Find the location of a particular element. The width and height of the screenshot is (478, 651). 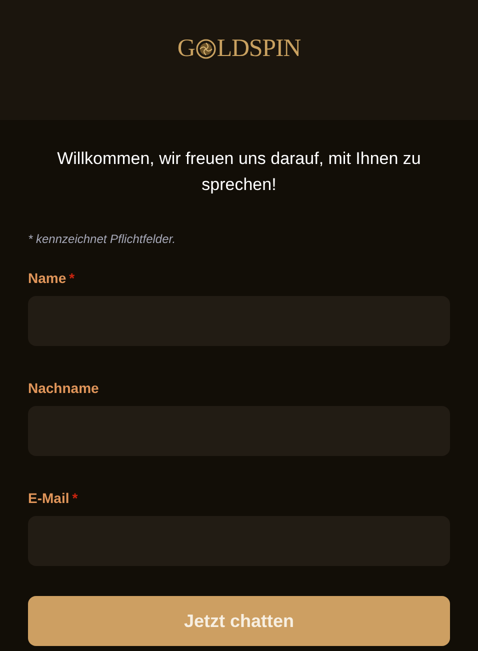

spiral-logo-icon is located at coordinates (206, 49).